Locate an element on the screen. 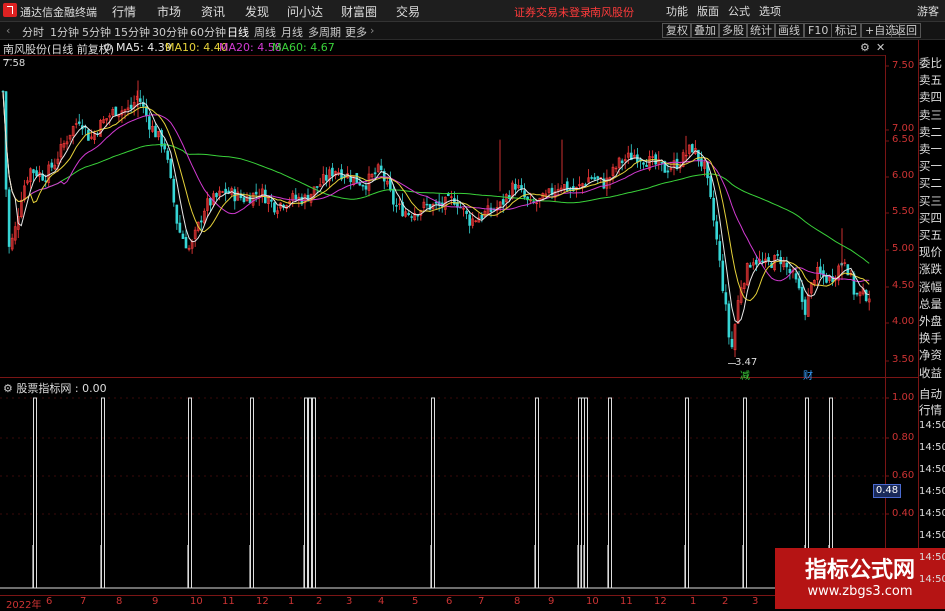 This screenshot has height=611, width=945. watermark-url: www.zbgs3.com is located at coordinates (860, 591).